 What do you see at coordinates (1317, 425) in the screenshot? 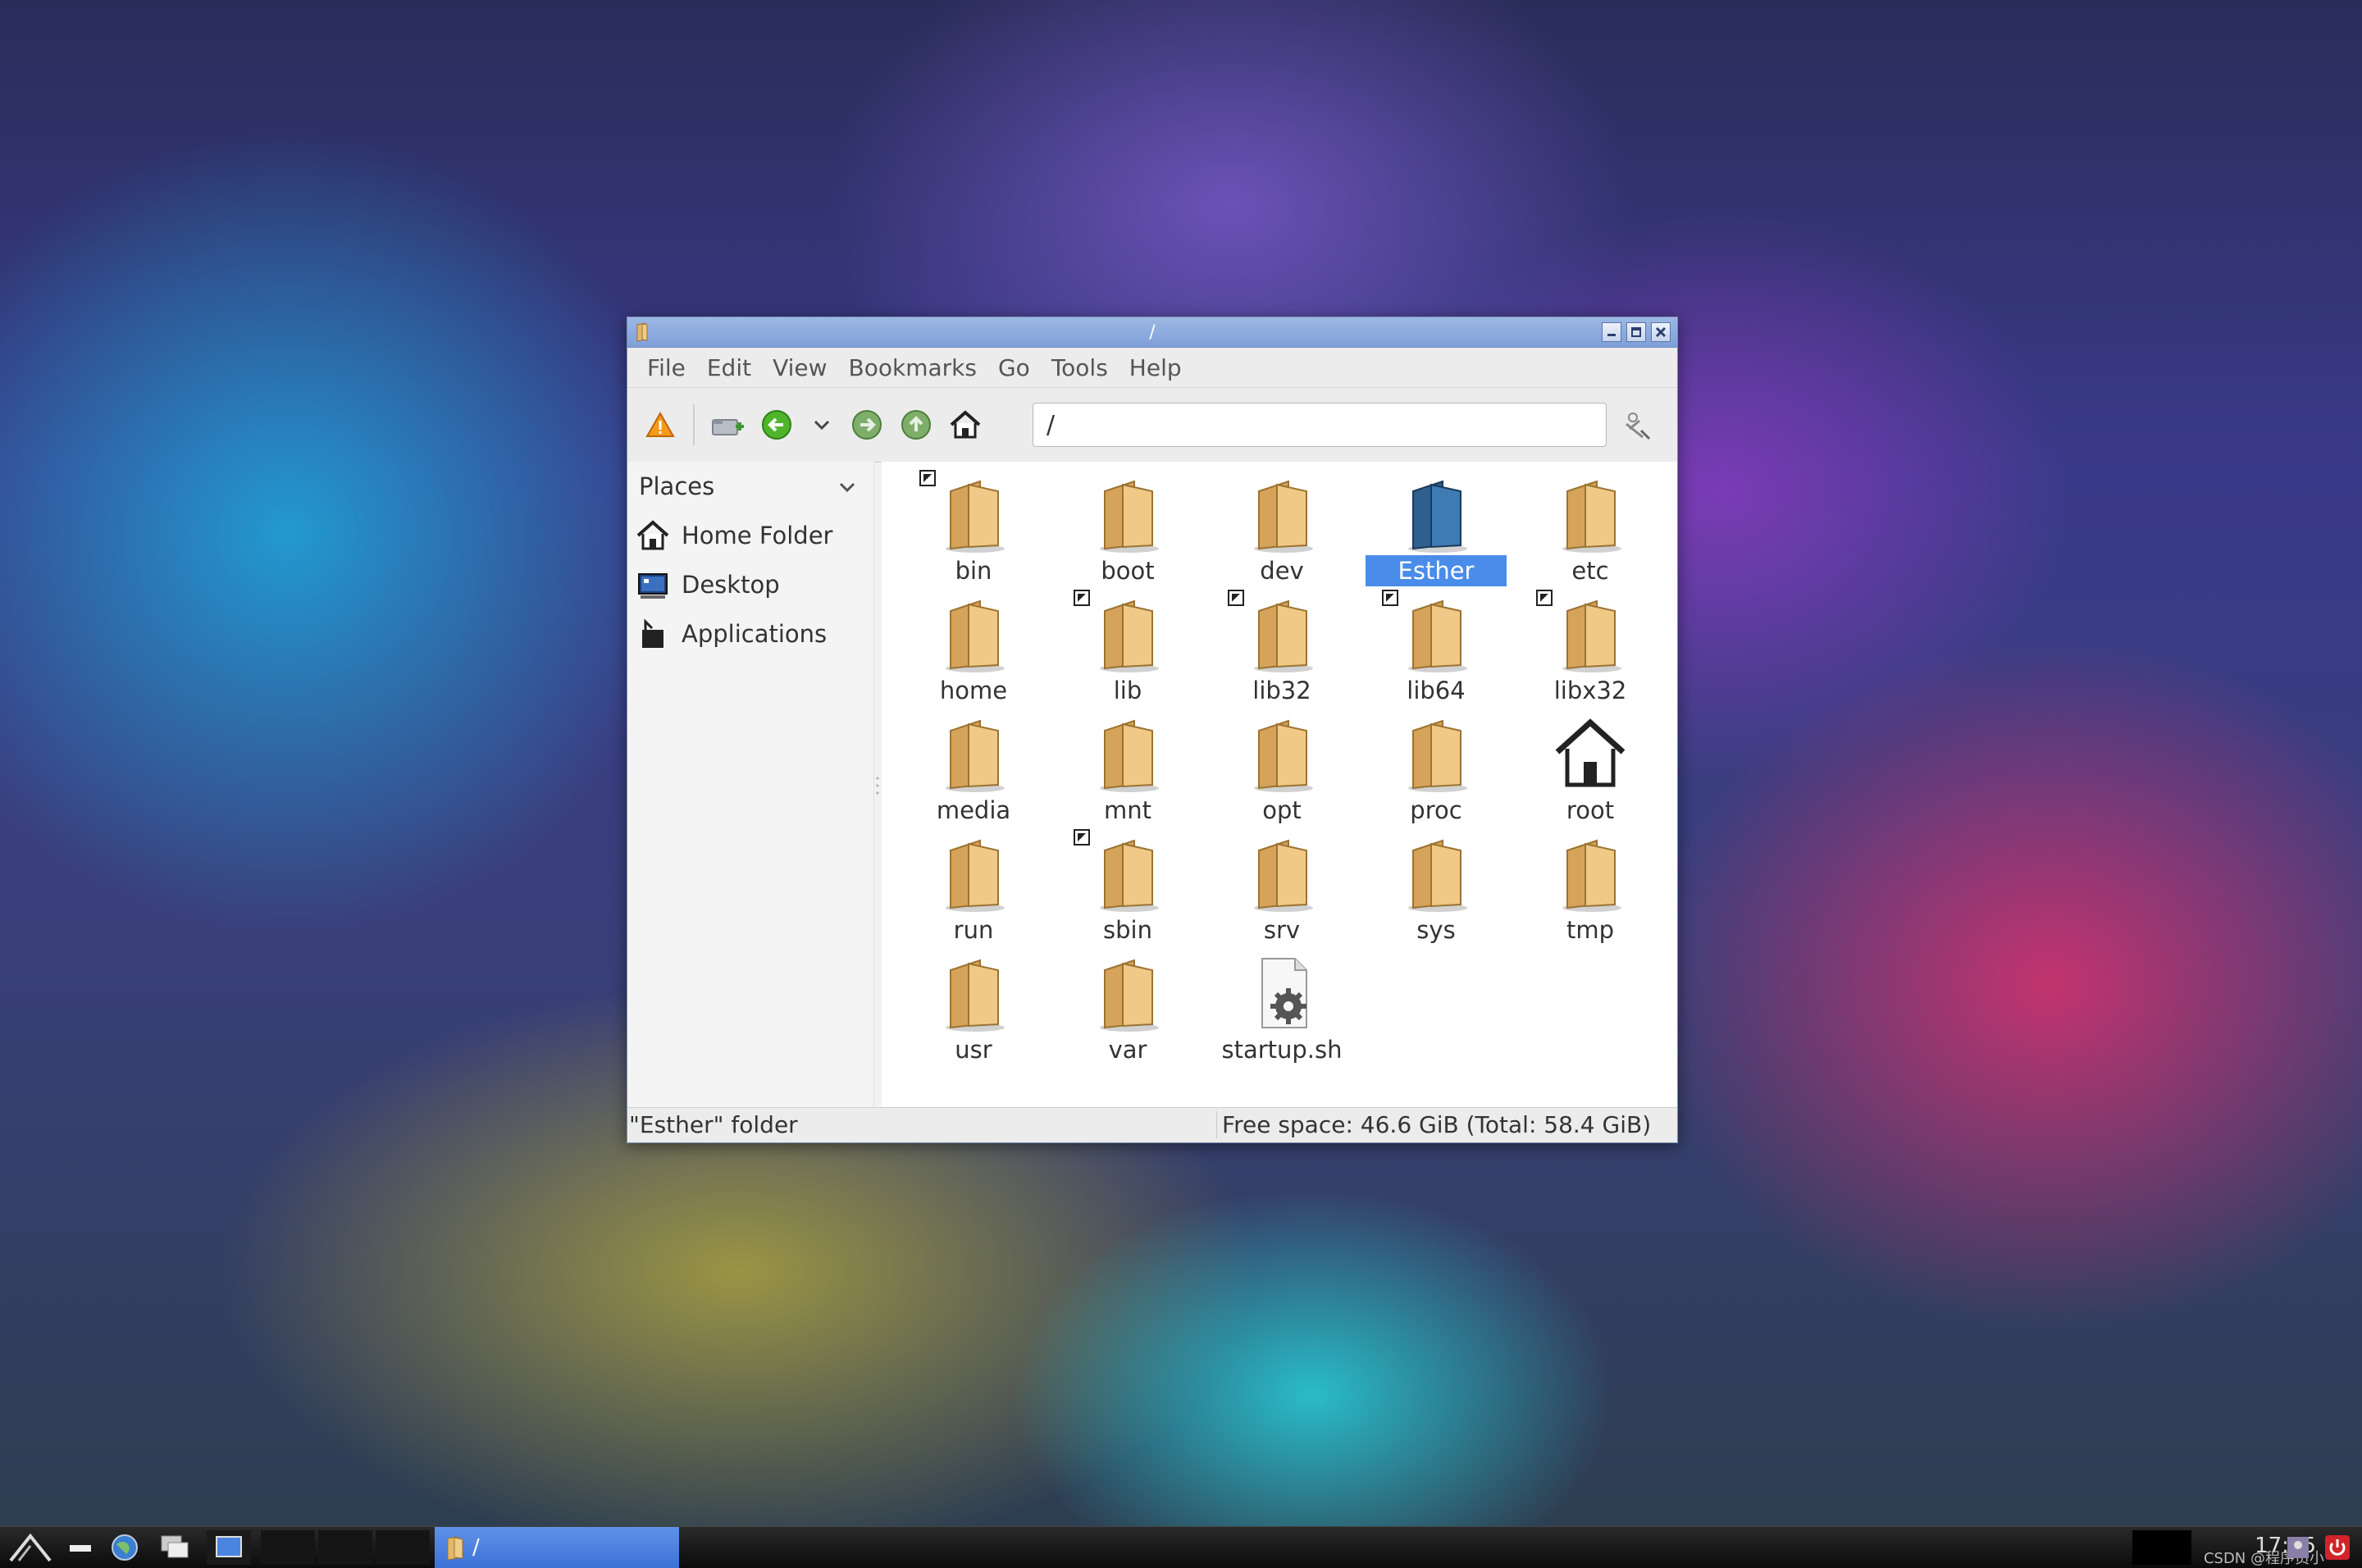
I see `path-input` at bounding box center [1317, 425].